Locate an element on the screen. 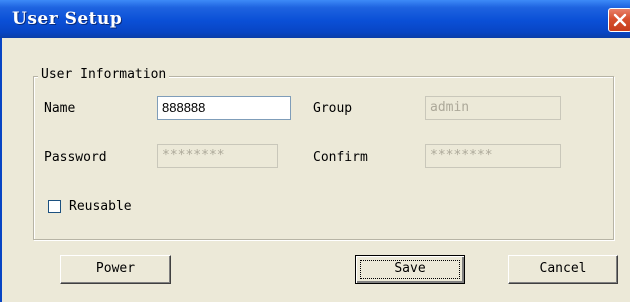  confirm-label: Confirm is located at coordinates (340, 157).